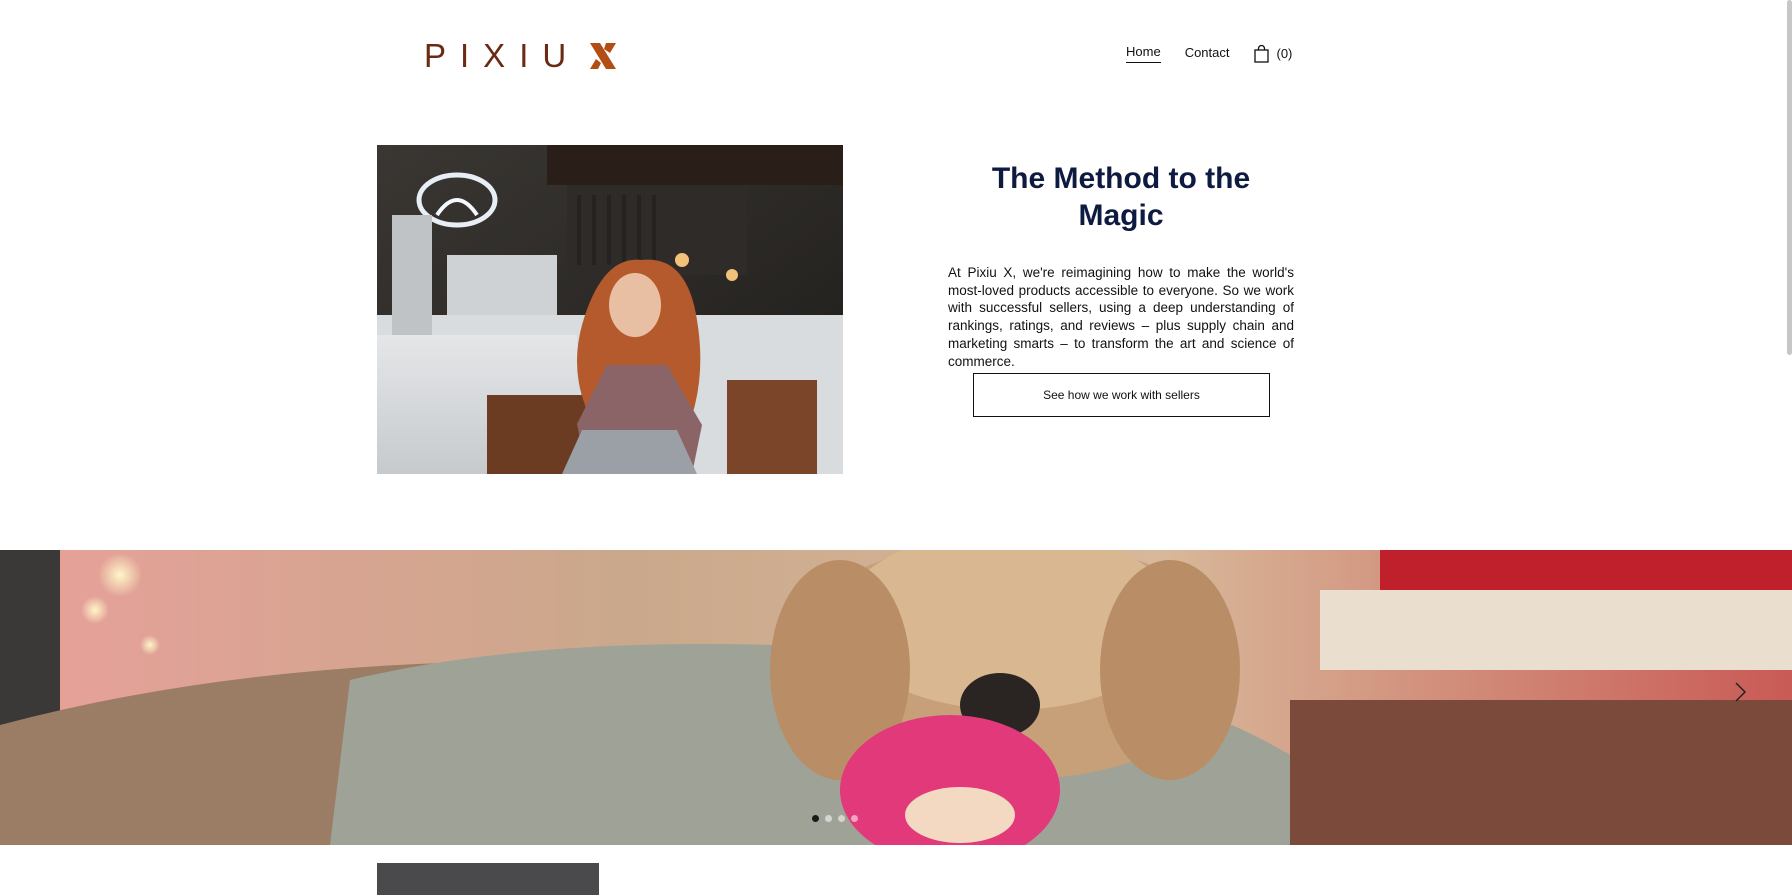 This screenshot has height=895, width=1792. Describe the element at coordinates (603, 56) in the screenshot. I see `logo-x-mark-icon` at that location.